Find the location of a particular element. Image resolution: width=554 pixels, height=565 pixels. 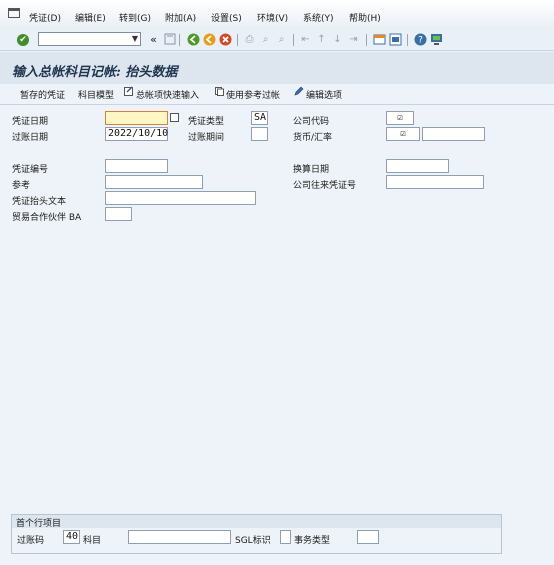

gl-fast-entry-button: 总帐项快速输入 is located at coordinates (167, 94).